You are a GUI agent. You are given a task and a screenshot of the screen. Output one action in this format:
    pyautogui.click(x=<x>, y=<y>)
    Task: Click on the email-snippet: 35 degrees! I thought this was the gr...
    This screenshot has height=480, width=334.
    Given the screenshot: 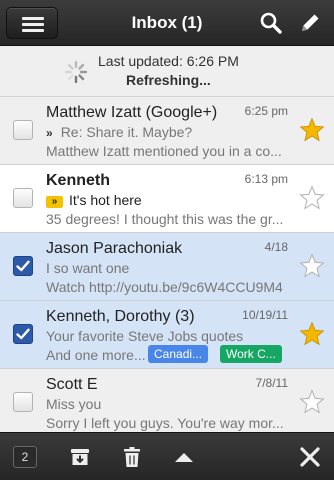 What is the action you would take?
    pyautogui.click(x=165, y=219)
    